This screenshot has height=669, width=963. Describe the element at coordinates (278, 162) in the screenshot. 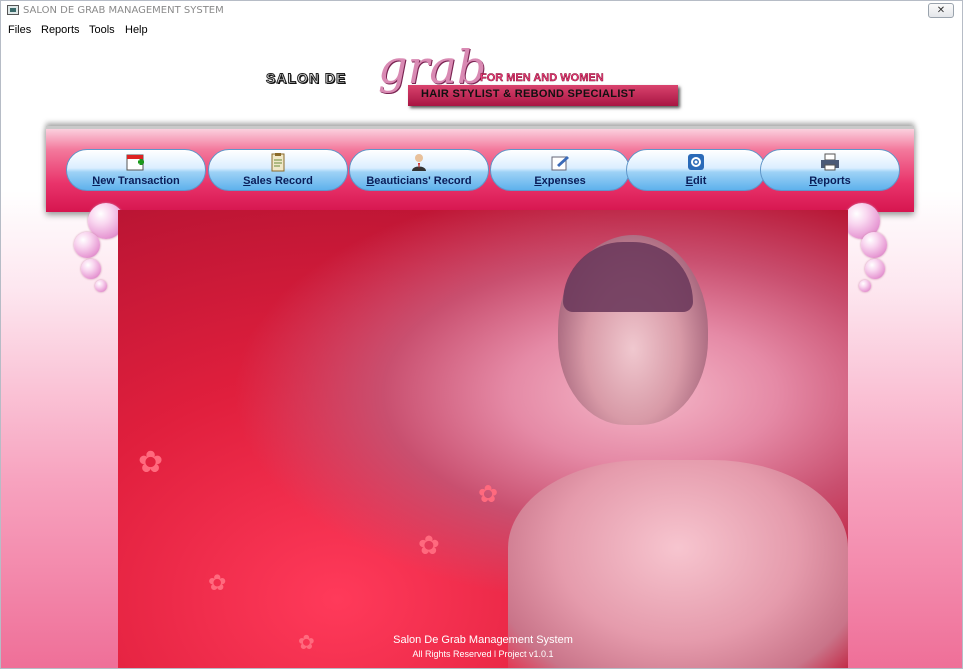

I see `clipboard-icon` at that location.